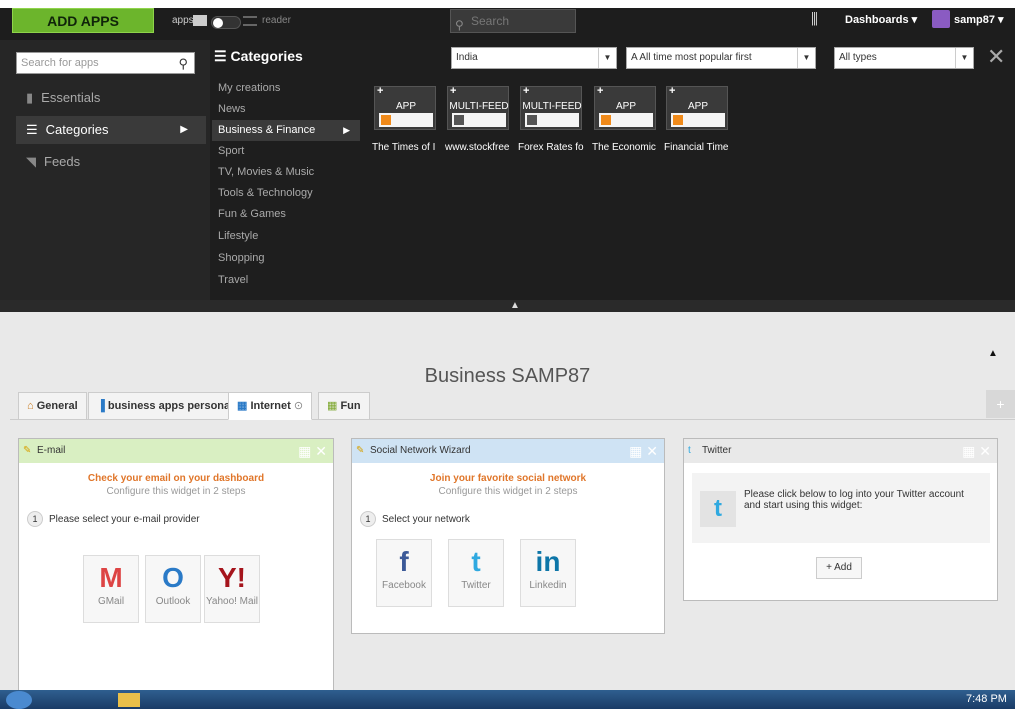 This screenshot has width=1015, height=709. I want to click on user-menu: samp87 ▾, so click(979, 19).